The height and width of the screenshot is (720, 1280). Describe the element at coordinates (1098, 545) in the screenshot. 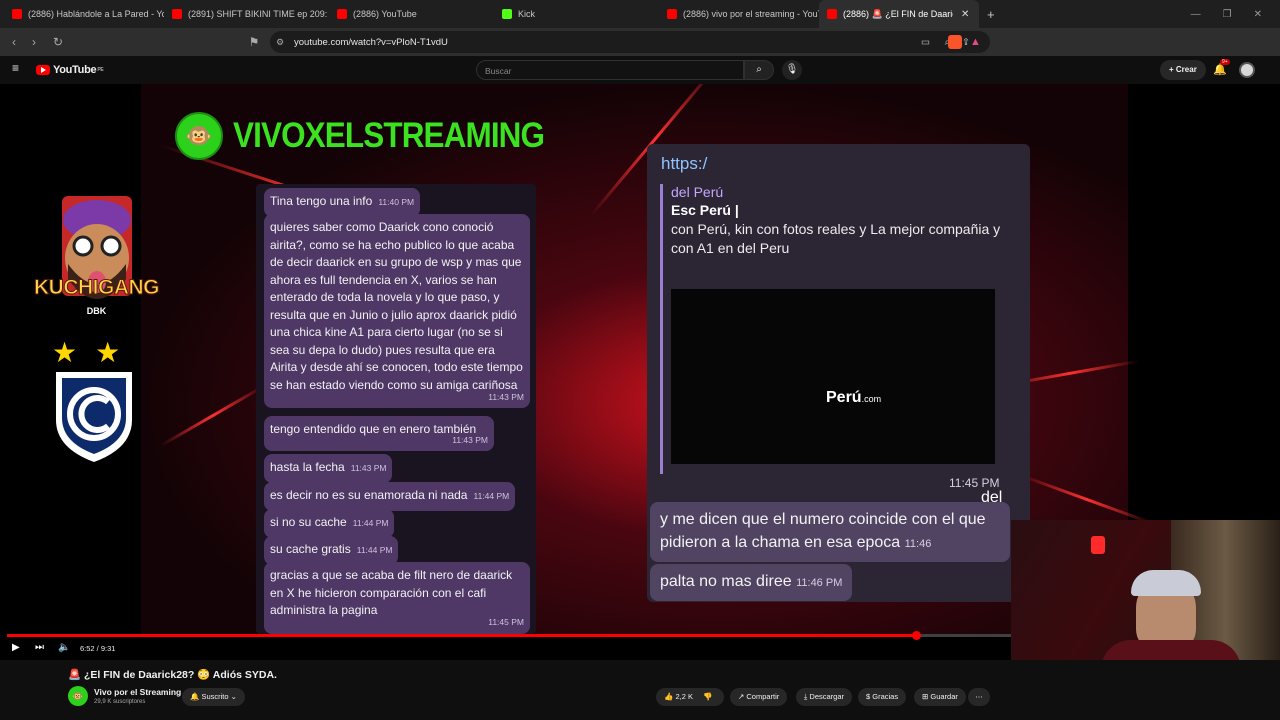

I see `red-light` at that location.